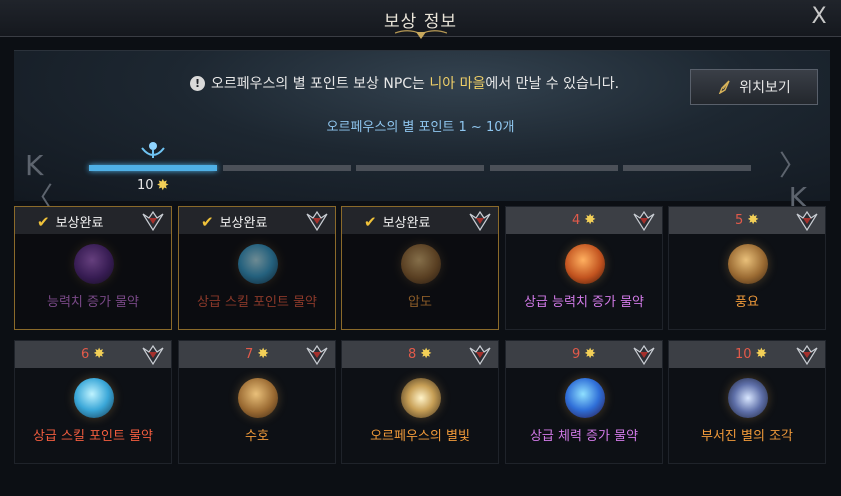  I want to click on compass-needle-icon, so click(724, 87).